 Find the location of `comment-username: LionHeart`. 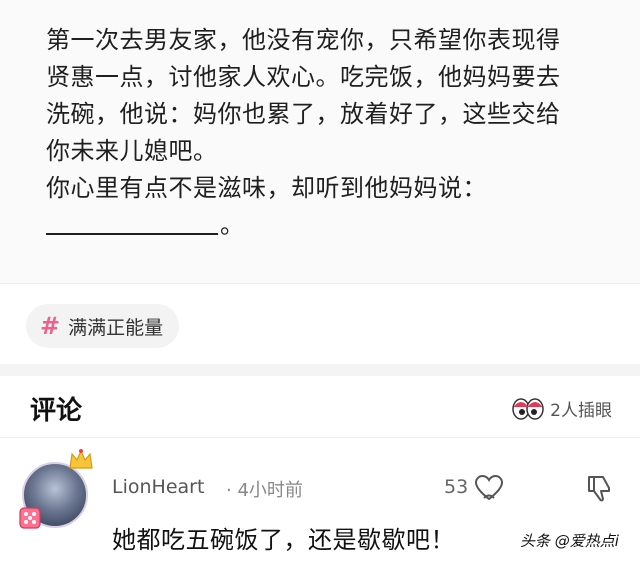

comment-username: LionHeart is located at coordinates (158, 487).